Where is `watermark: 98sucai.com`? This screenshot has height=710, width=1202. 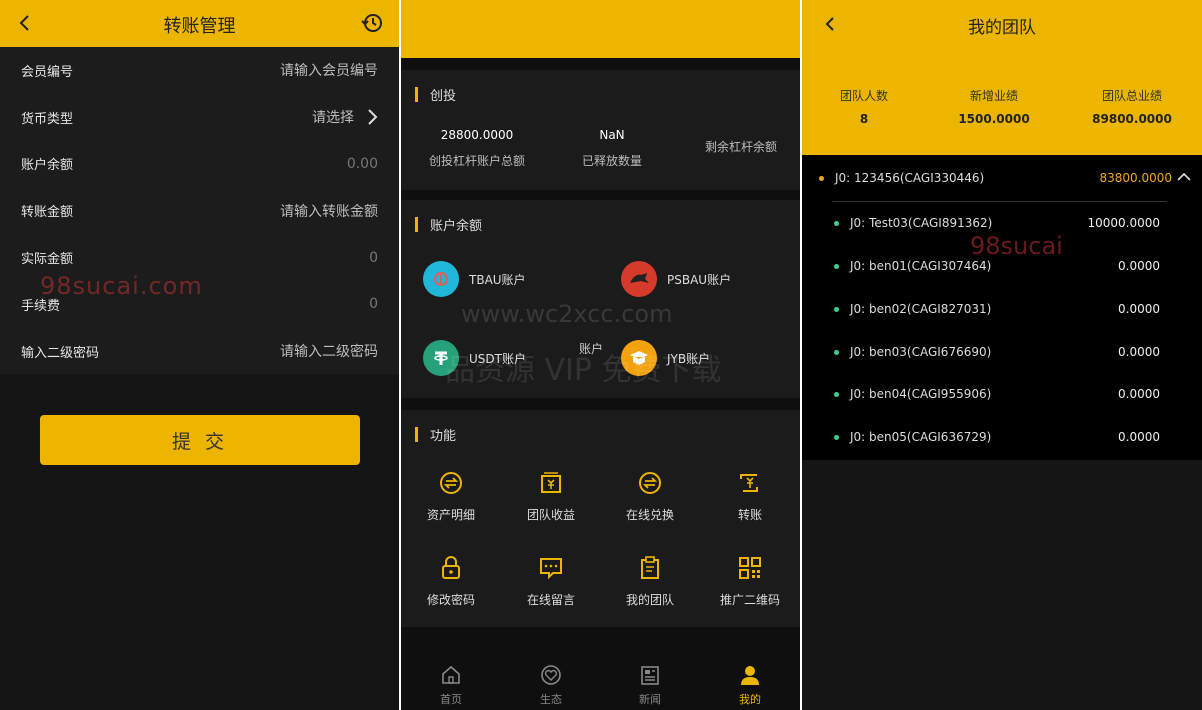
watermark: 98sucai.com is located at coordinates (121, 286).